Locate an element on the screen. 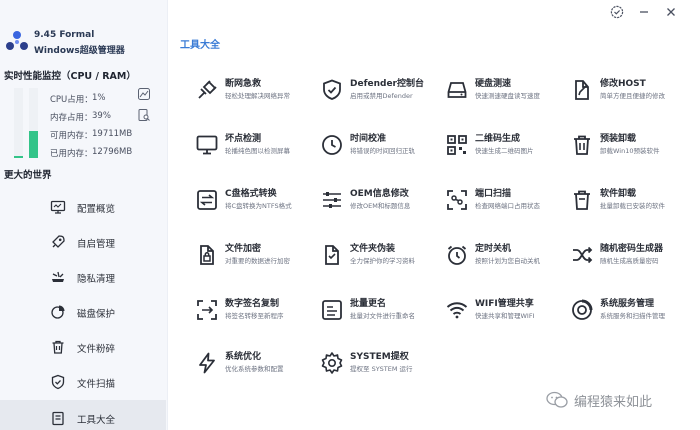  available-memory-value: 19711MB is located at coordinates (112, 134).